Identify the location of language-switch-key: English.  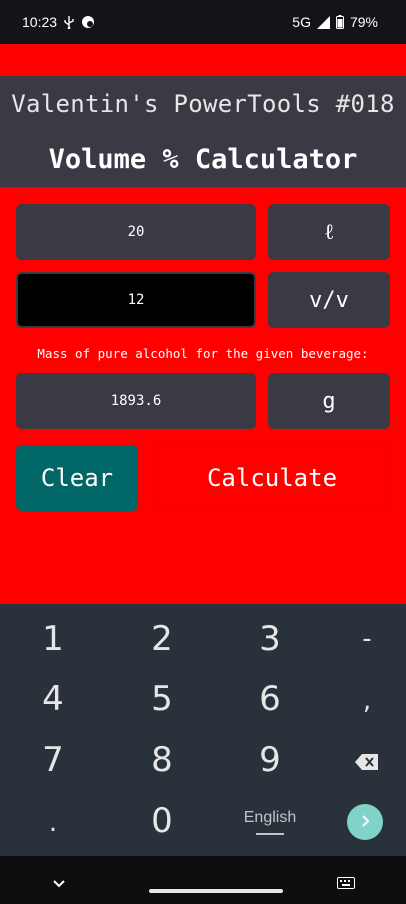
(270, 822).